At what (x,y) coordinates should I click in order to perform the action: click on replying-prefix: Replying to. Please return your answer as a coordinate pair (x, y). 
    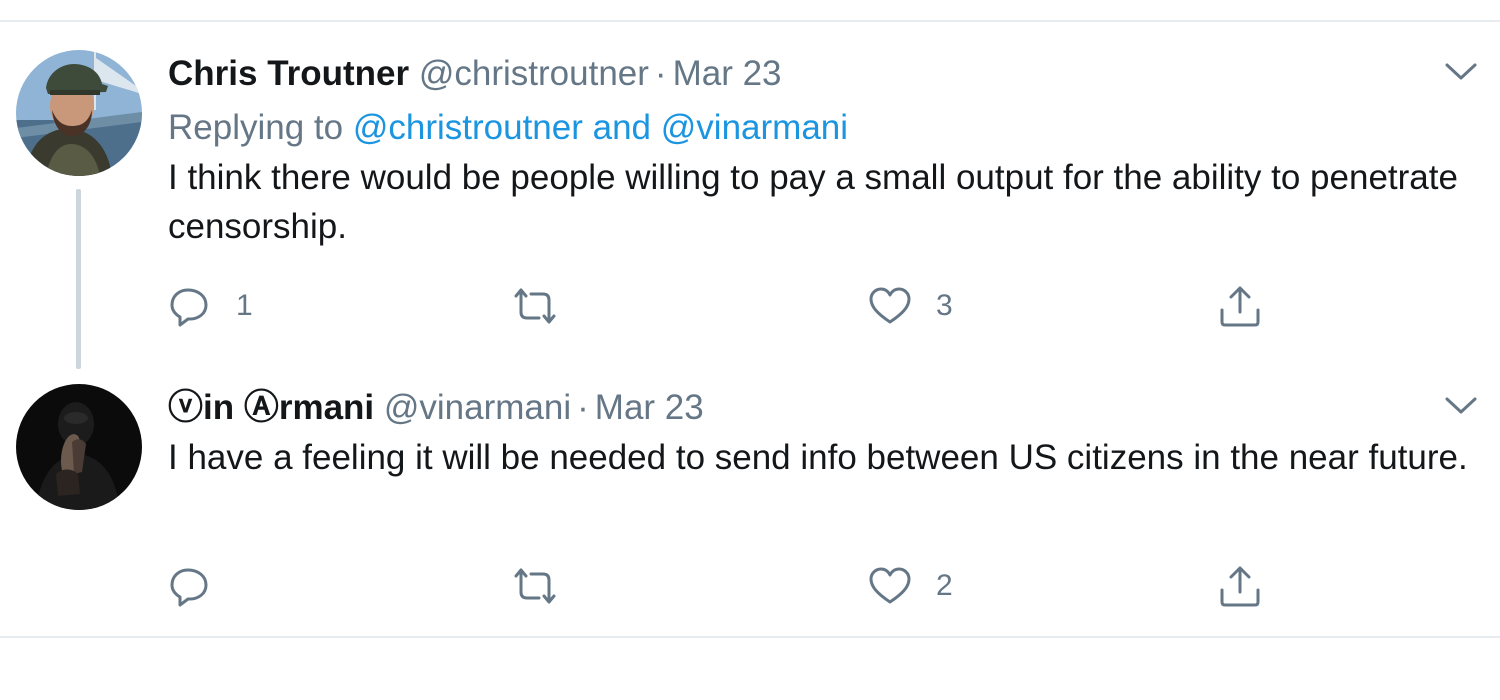
    Looking at the image, I should click on (256, 127).